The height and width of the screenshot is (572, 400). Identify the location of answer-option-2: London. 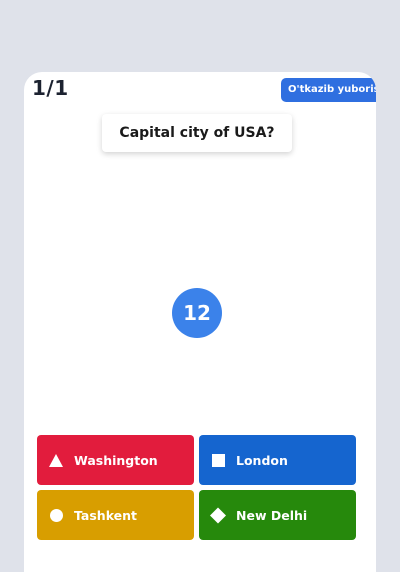
(277, 460).